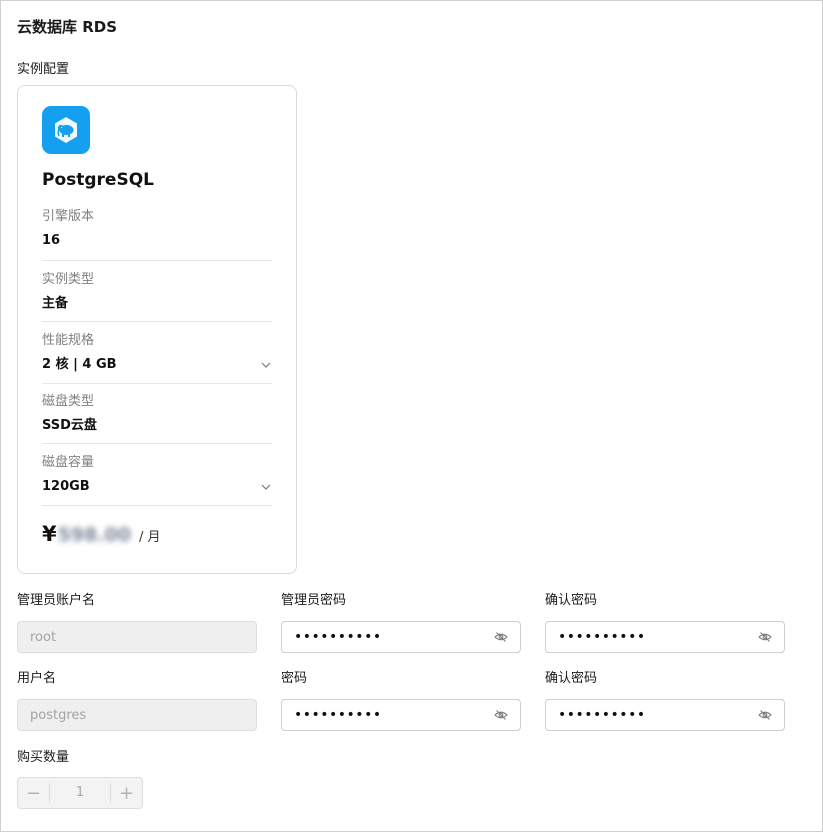 Image resolution: width=823 pixels, height=832 pixels. I want to click on admin-confirm-password-input: ••••••••••, so click(665, 637).